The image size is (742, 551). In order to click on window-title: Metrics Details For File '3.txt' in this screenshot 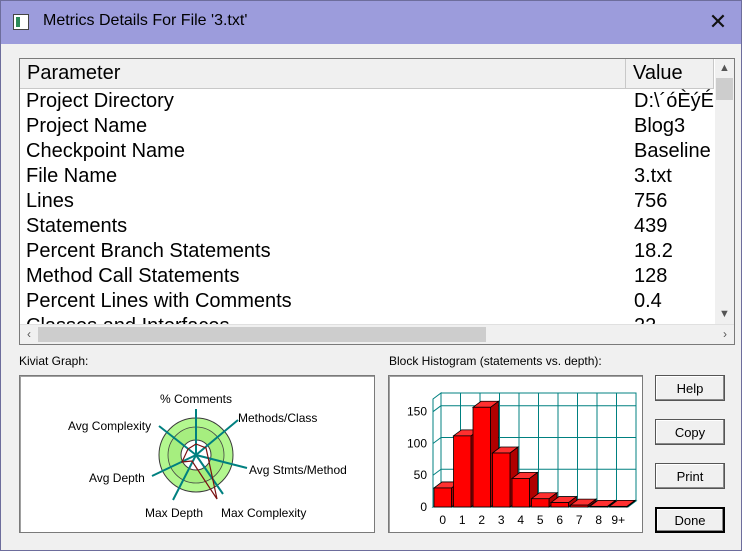, I will do `click(145, 20)`.